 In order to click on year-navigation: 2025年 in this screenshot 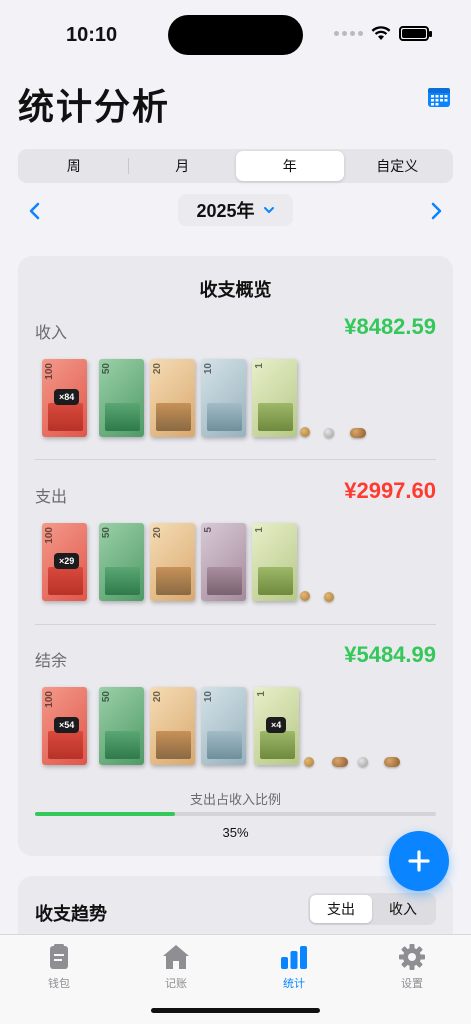, I will do `click(235, 211)`.